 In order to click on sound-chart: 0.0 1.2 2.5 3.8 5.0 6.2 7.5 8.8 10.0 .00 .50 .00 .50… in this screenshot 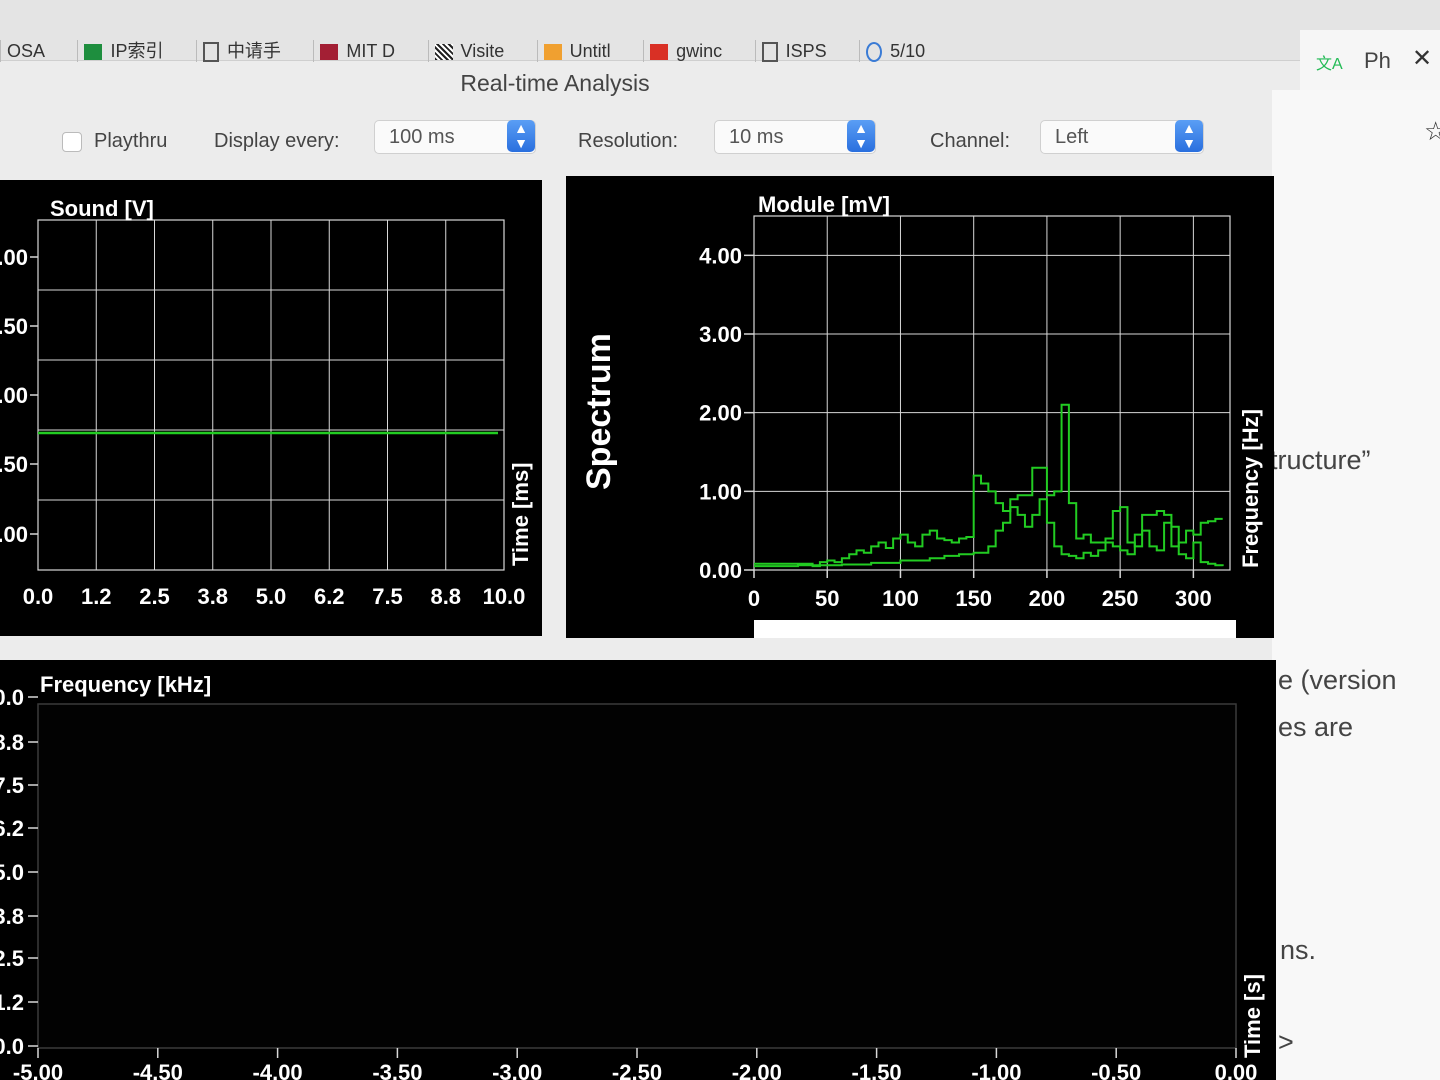, I will do `click(266, 402)`.